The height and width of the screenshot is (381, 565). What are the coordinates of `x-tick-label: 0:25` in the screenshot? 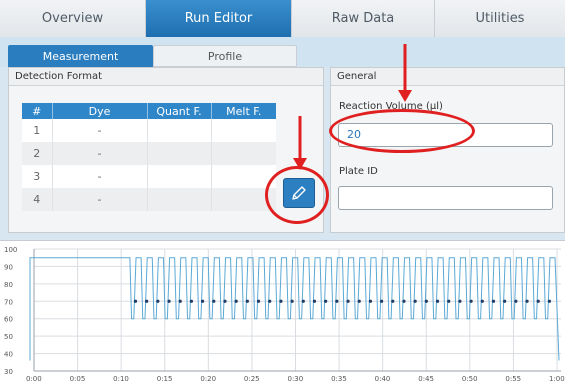 It's located at (252, 378).